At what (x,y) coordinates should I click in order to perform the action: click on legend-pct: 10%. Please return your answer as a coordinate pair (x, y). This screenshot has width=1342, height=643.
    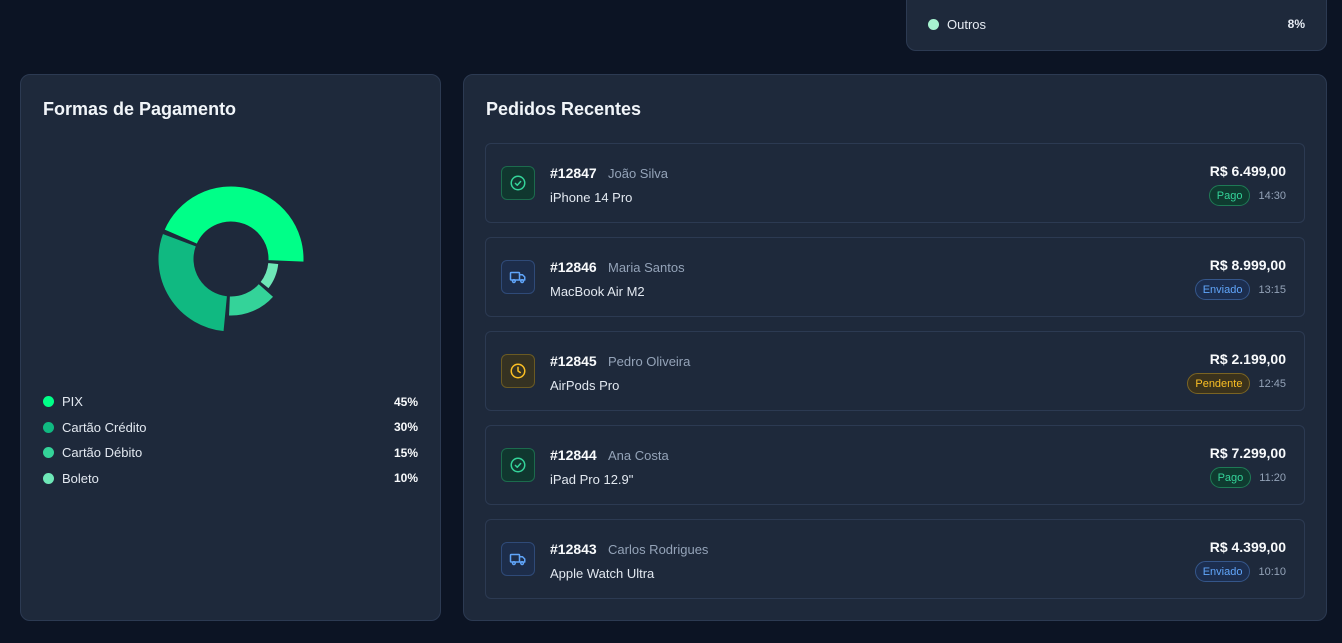
    Looking at the image, I should click on (405, 478).